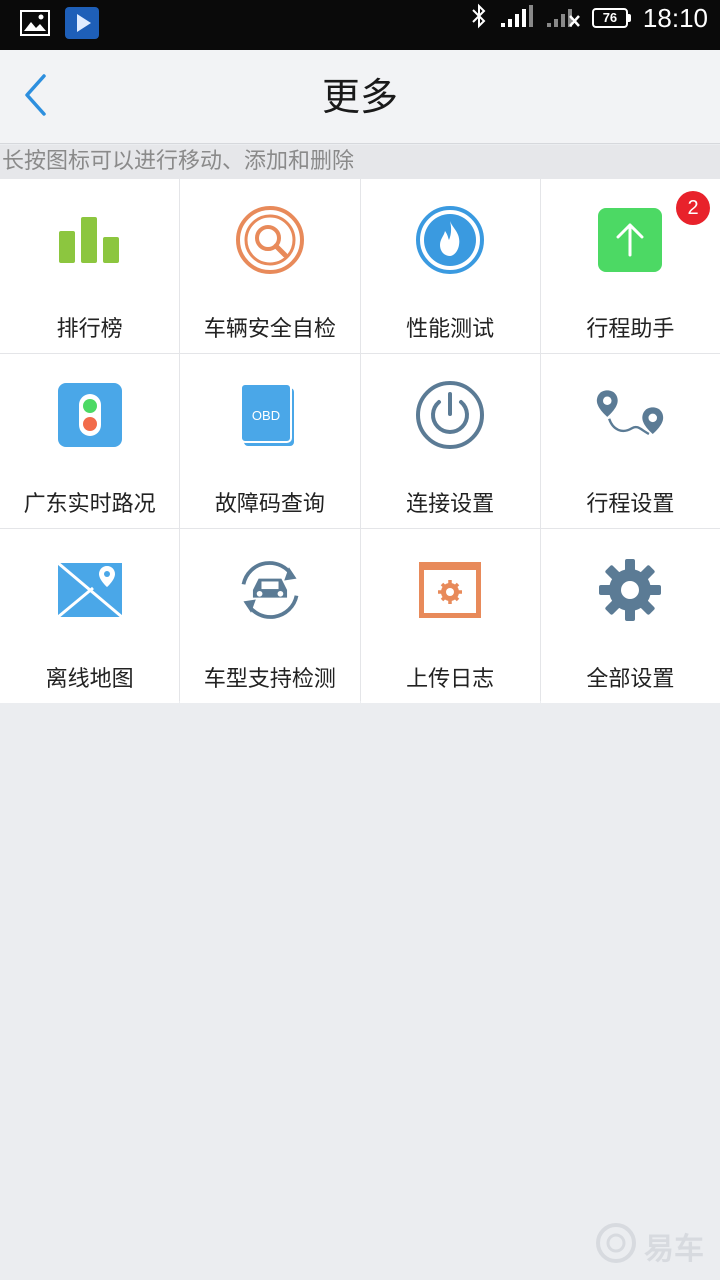  Describe the element at coordinates (630, 329) in the screenshot. I see `grid-item-label: 行程助手` at that location.